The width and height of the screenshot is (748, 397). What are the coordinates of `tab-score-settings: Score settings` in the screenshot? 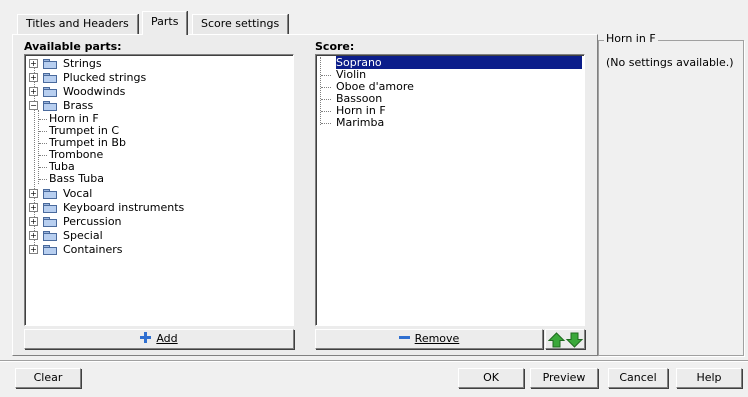 It's located at (240, 24).